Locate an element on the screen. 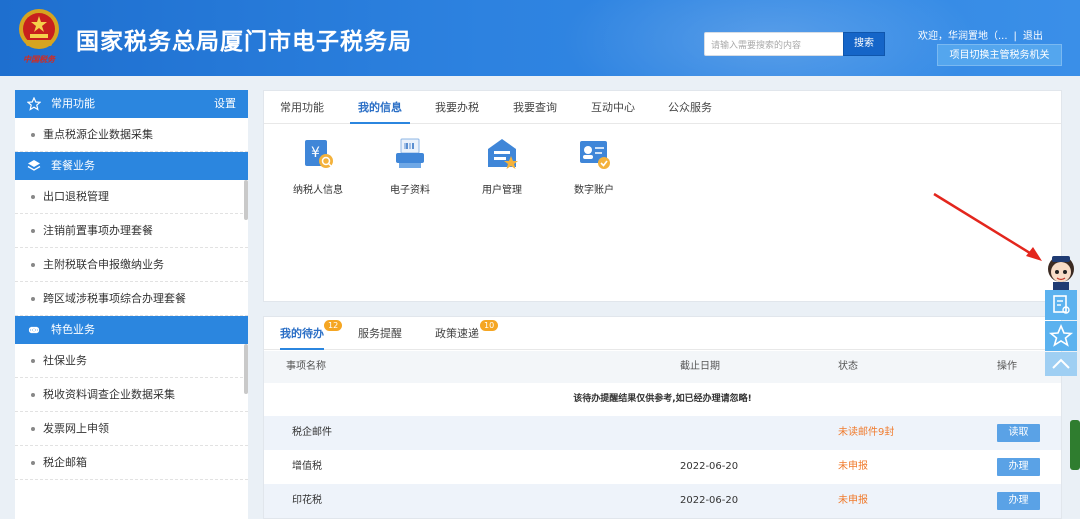 Image resolution: width=1080 pixels, height=519 pixels. logout-link: 退出 is located at coordinates (1033, 36).